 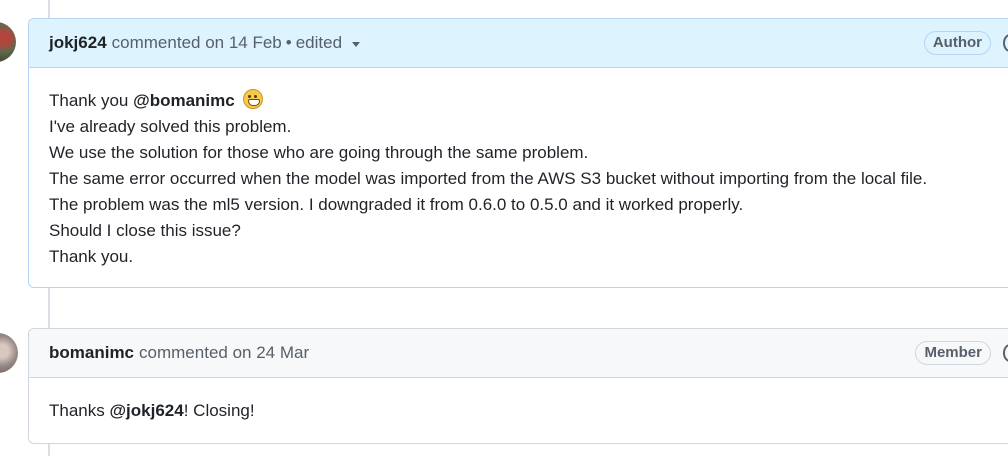 I want to click on comment-timestamp: commented on 24 Mar, so click(x=224, y=353).